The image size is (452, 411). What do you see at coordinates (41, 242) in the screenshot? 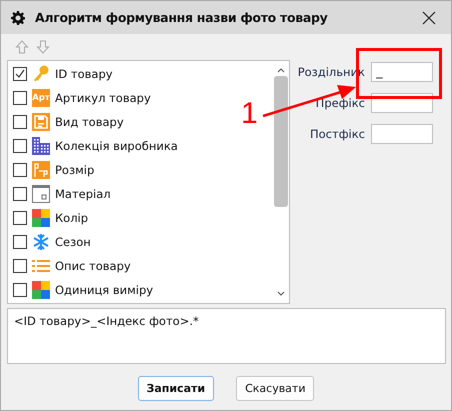
I see `snowflake-icon` at bounding box center [41, 242].